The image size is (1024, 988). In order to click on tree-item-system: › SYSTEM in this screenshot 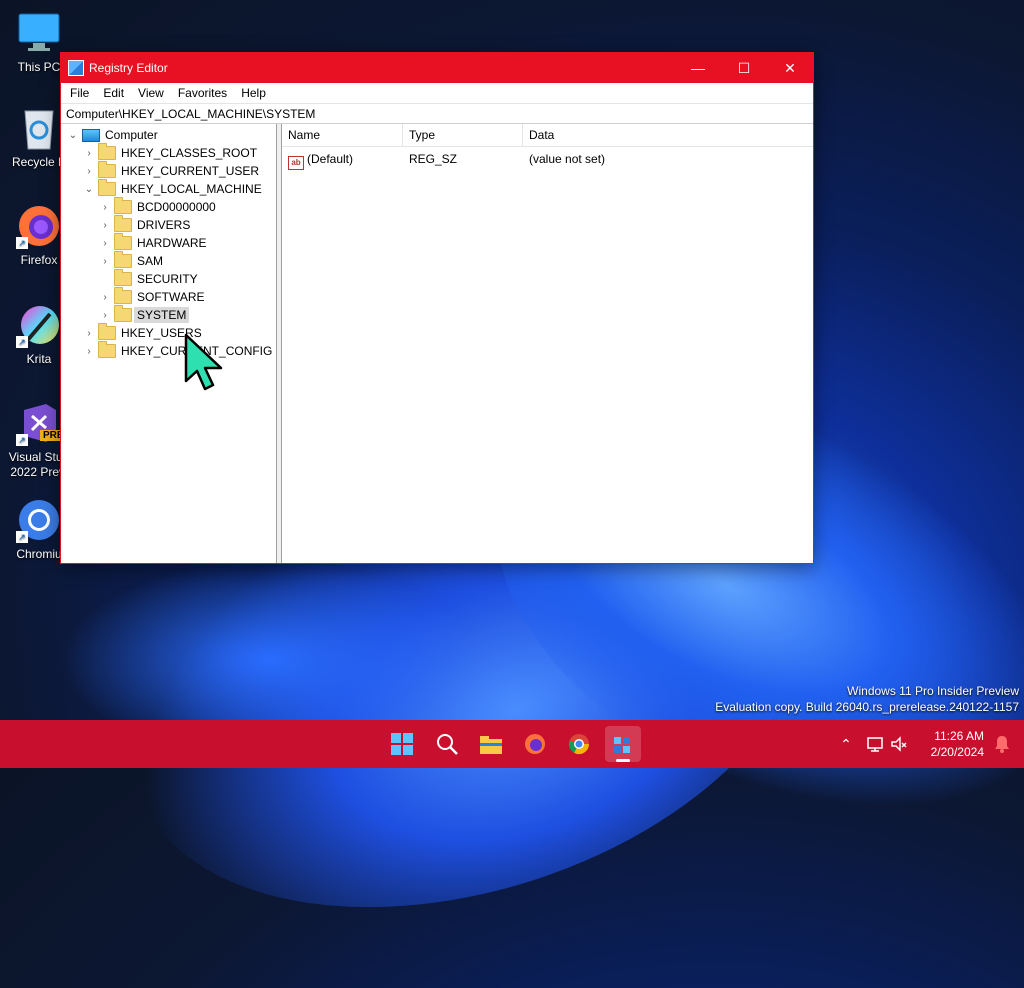, I will do `click(144, 314)`.